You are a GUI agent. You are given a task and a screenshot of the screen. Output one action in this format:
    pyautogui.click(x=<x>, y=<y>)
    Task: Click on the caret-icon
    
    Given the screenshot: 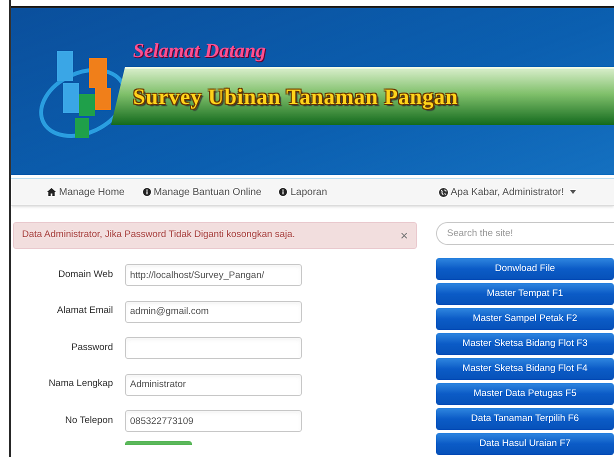 What is the action you would take?
    pyautogui.click(x=573, y=192)
    